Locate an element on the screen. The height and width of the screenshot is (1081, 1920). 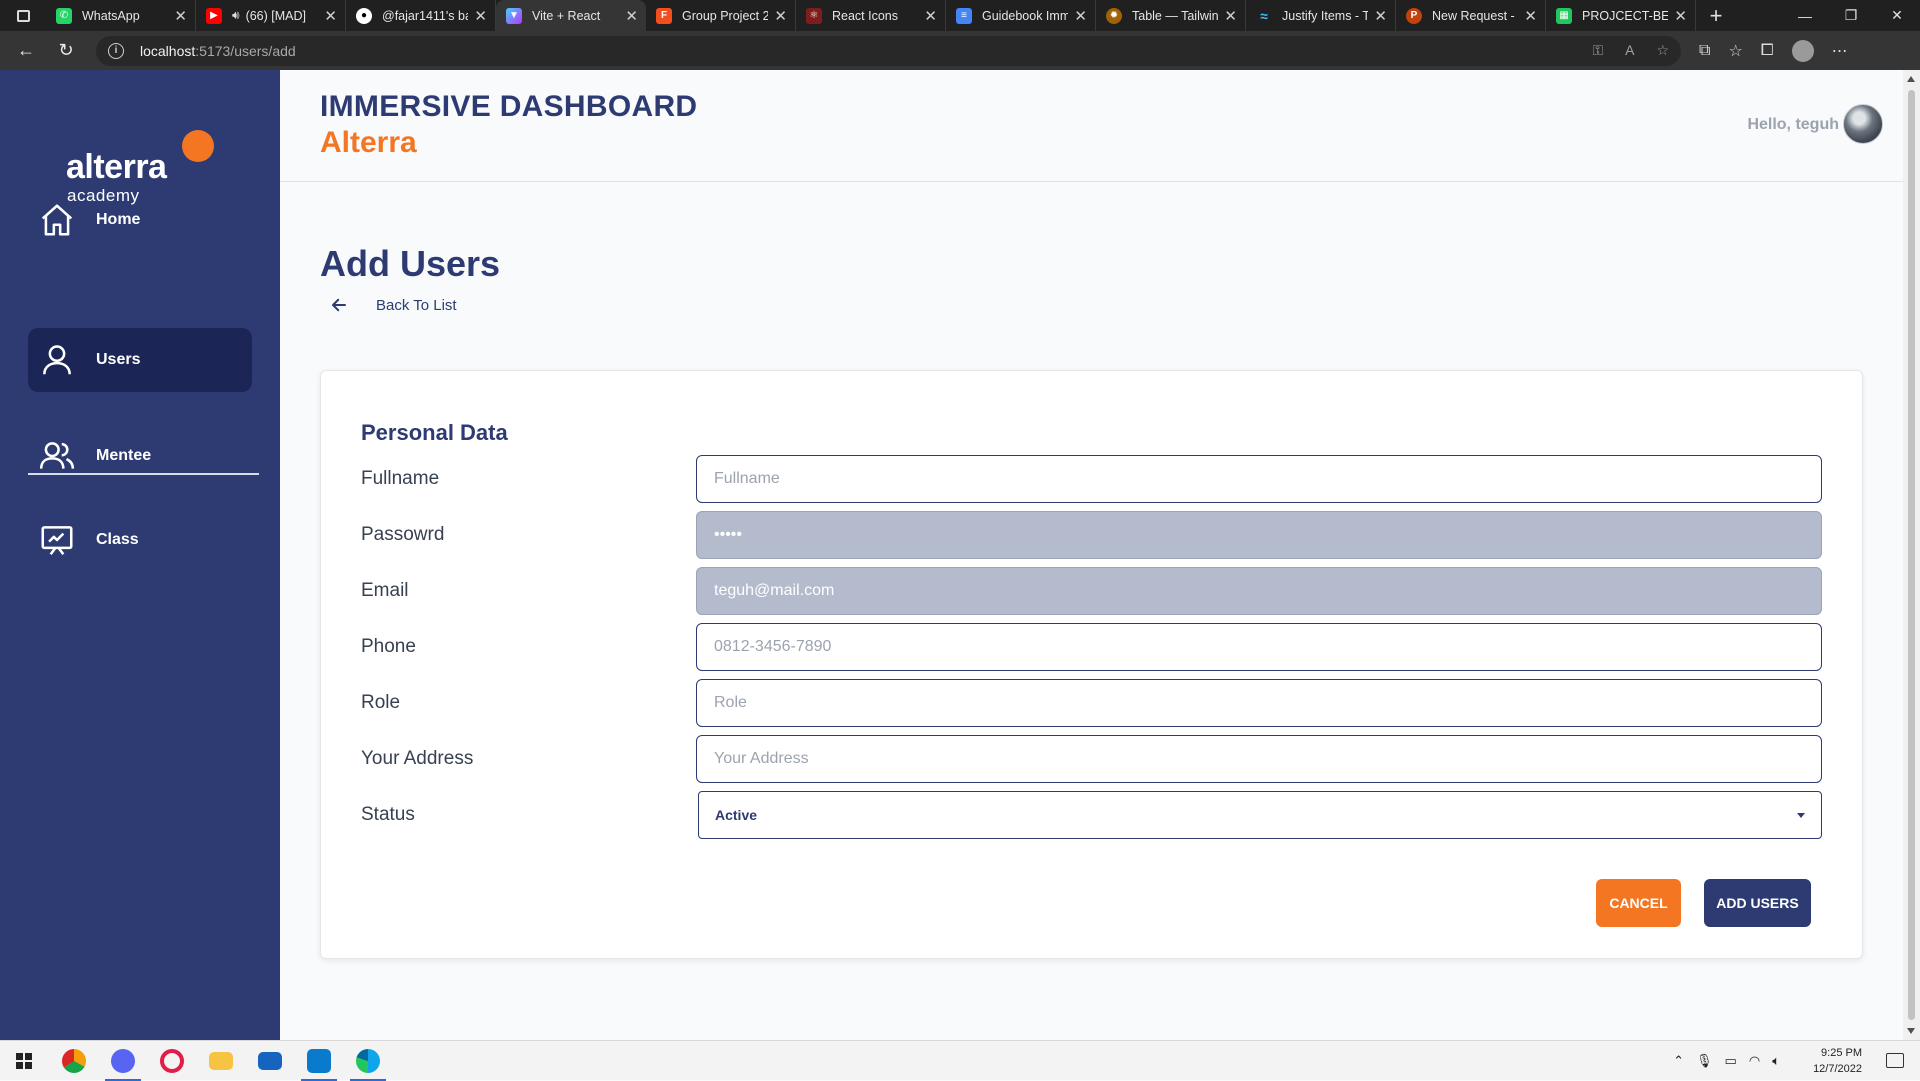
tab: ▦PROJCECT-BE13✕ is located at coordinates (1621, 15).